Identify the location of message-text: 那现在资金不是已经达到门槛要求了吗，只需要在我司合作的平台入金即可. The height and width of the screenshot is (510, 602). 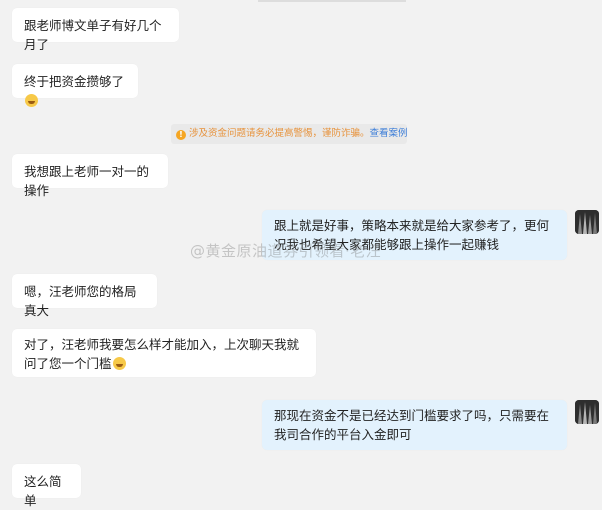
(412, 425).